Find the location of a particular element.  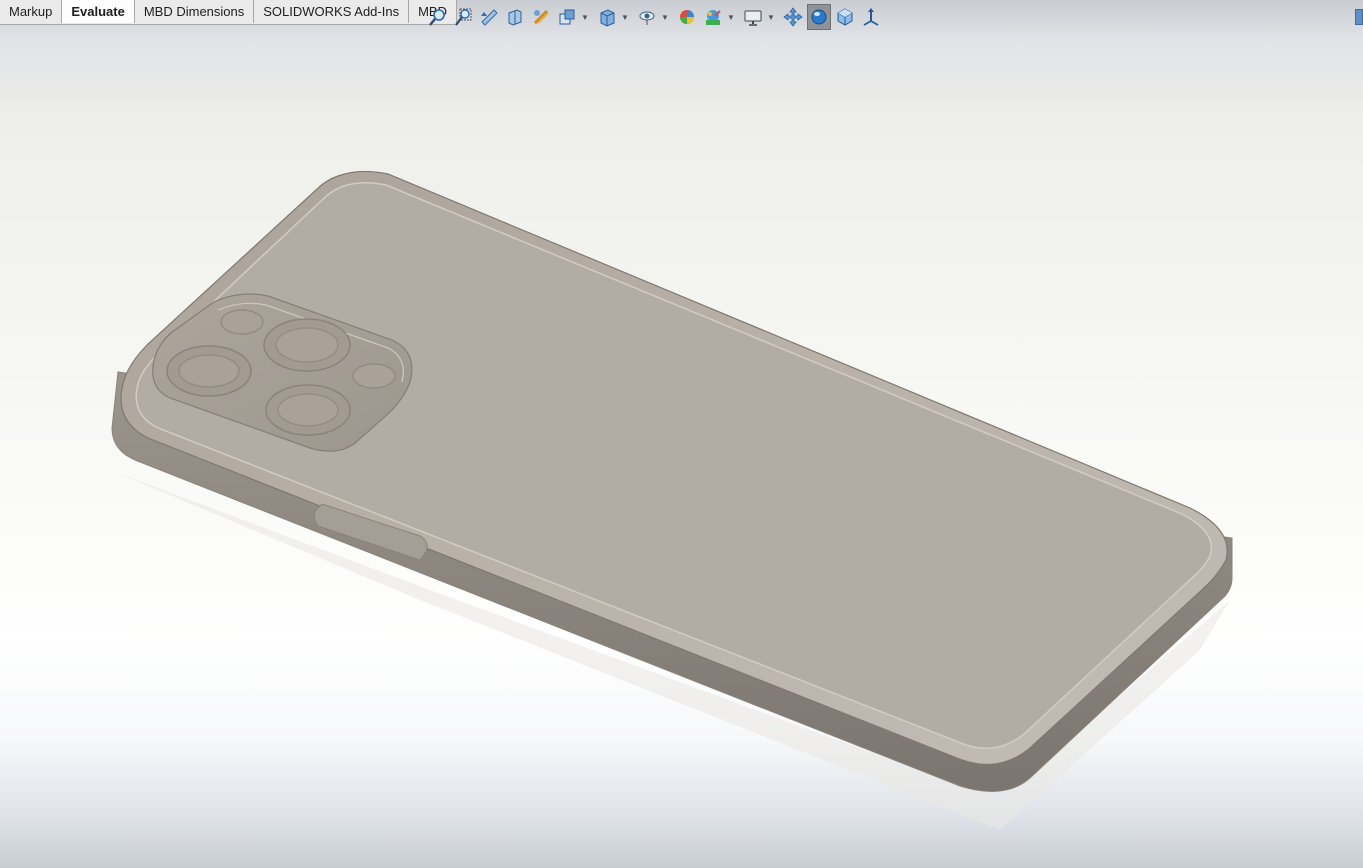

previous-view-button is located at coordinates (489, 17).